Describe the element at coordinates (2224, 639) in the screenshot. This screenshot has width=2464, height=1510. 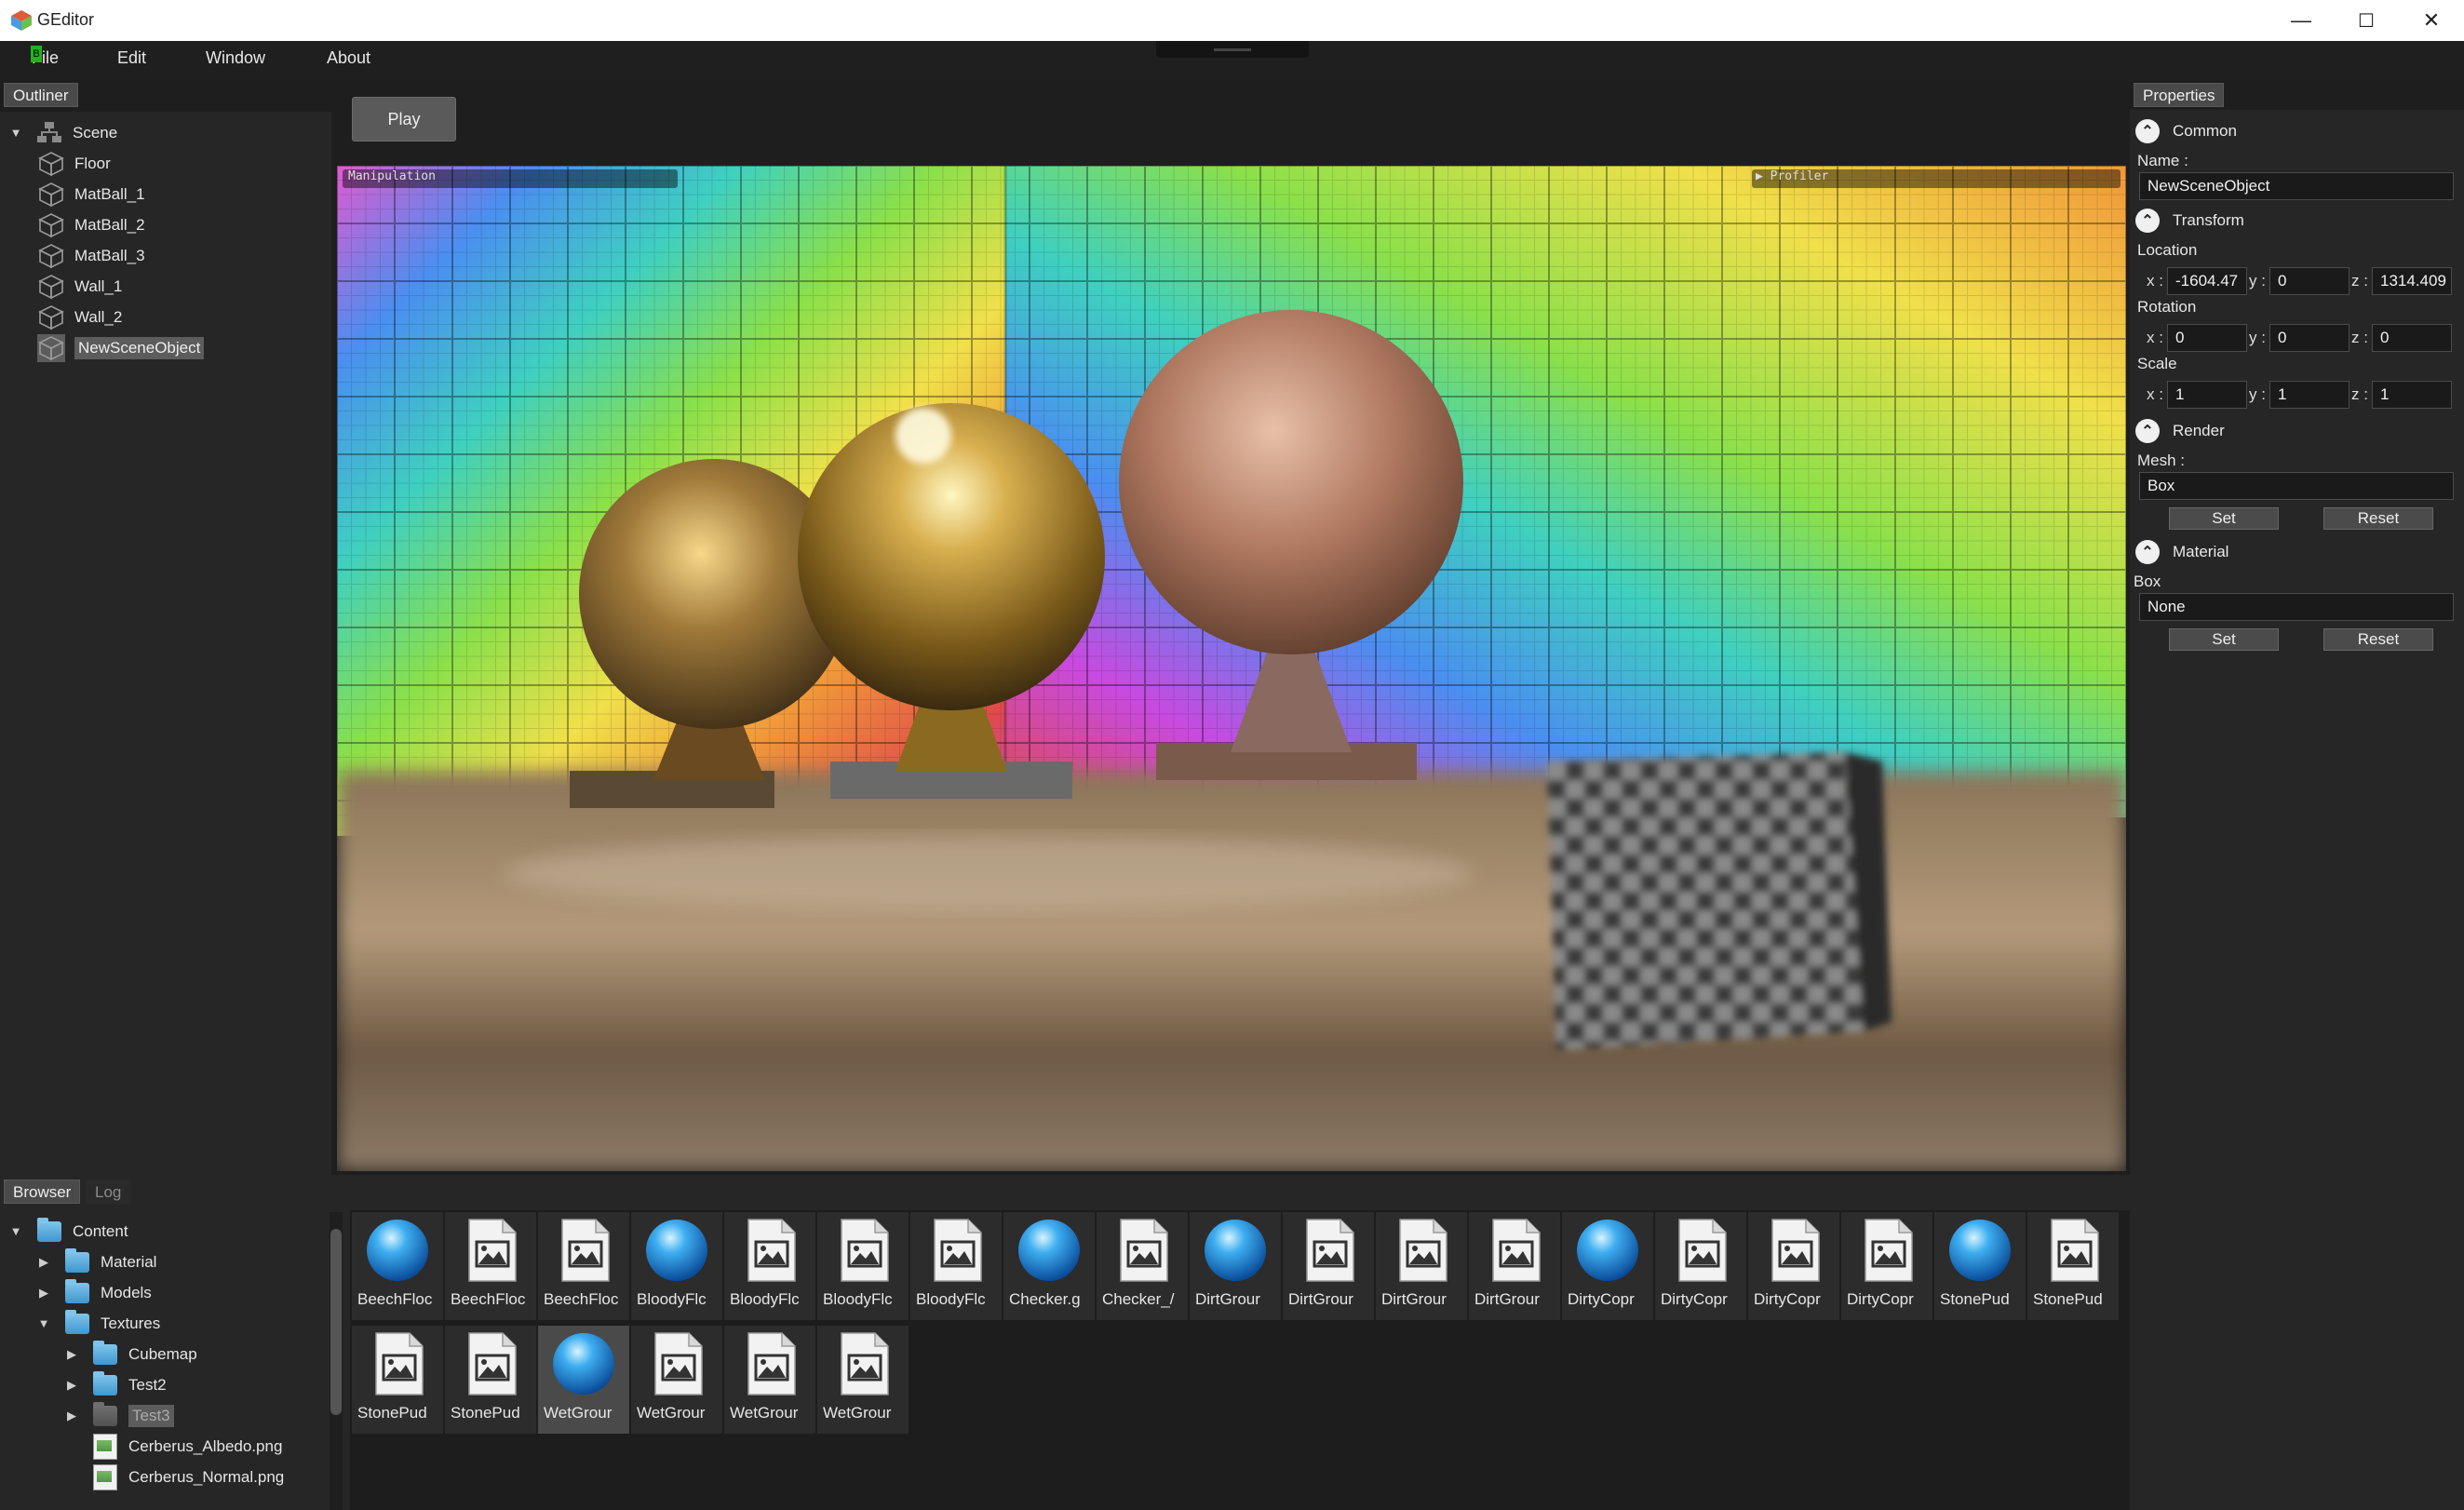
I see `material-set-button: Set` at that location.